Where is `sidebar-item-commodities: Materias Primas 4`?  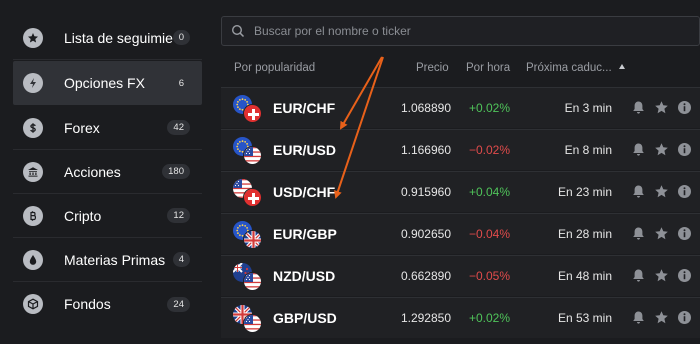
sidebar-item-commodities: Materias Primas 4 is located at coordinates (107, 260).